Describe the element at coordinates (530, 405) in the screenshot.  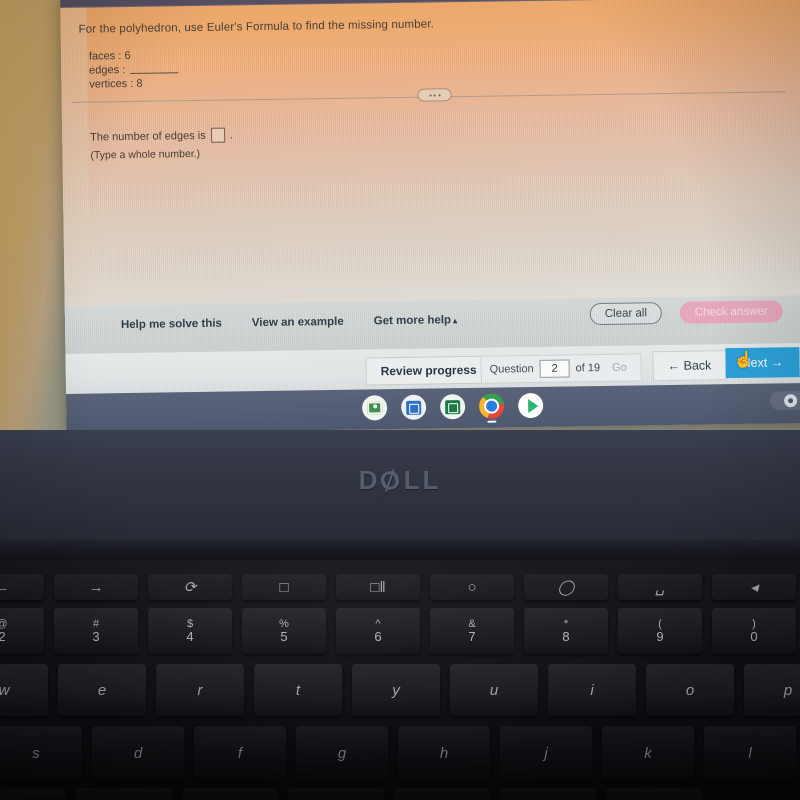
I see `play-store-icon` at that location.